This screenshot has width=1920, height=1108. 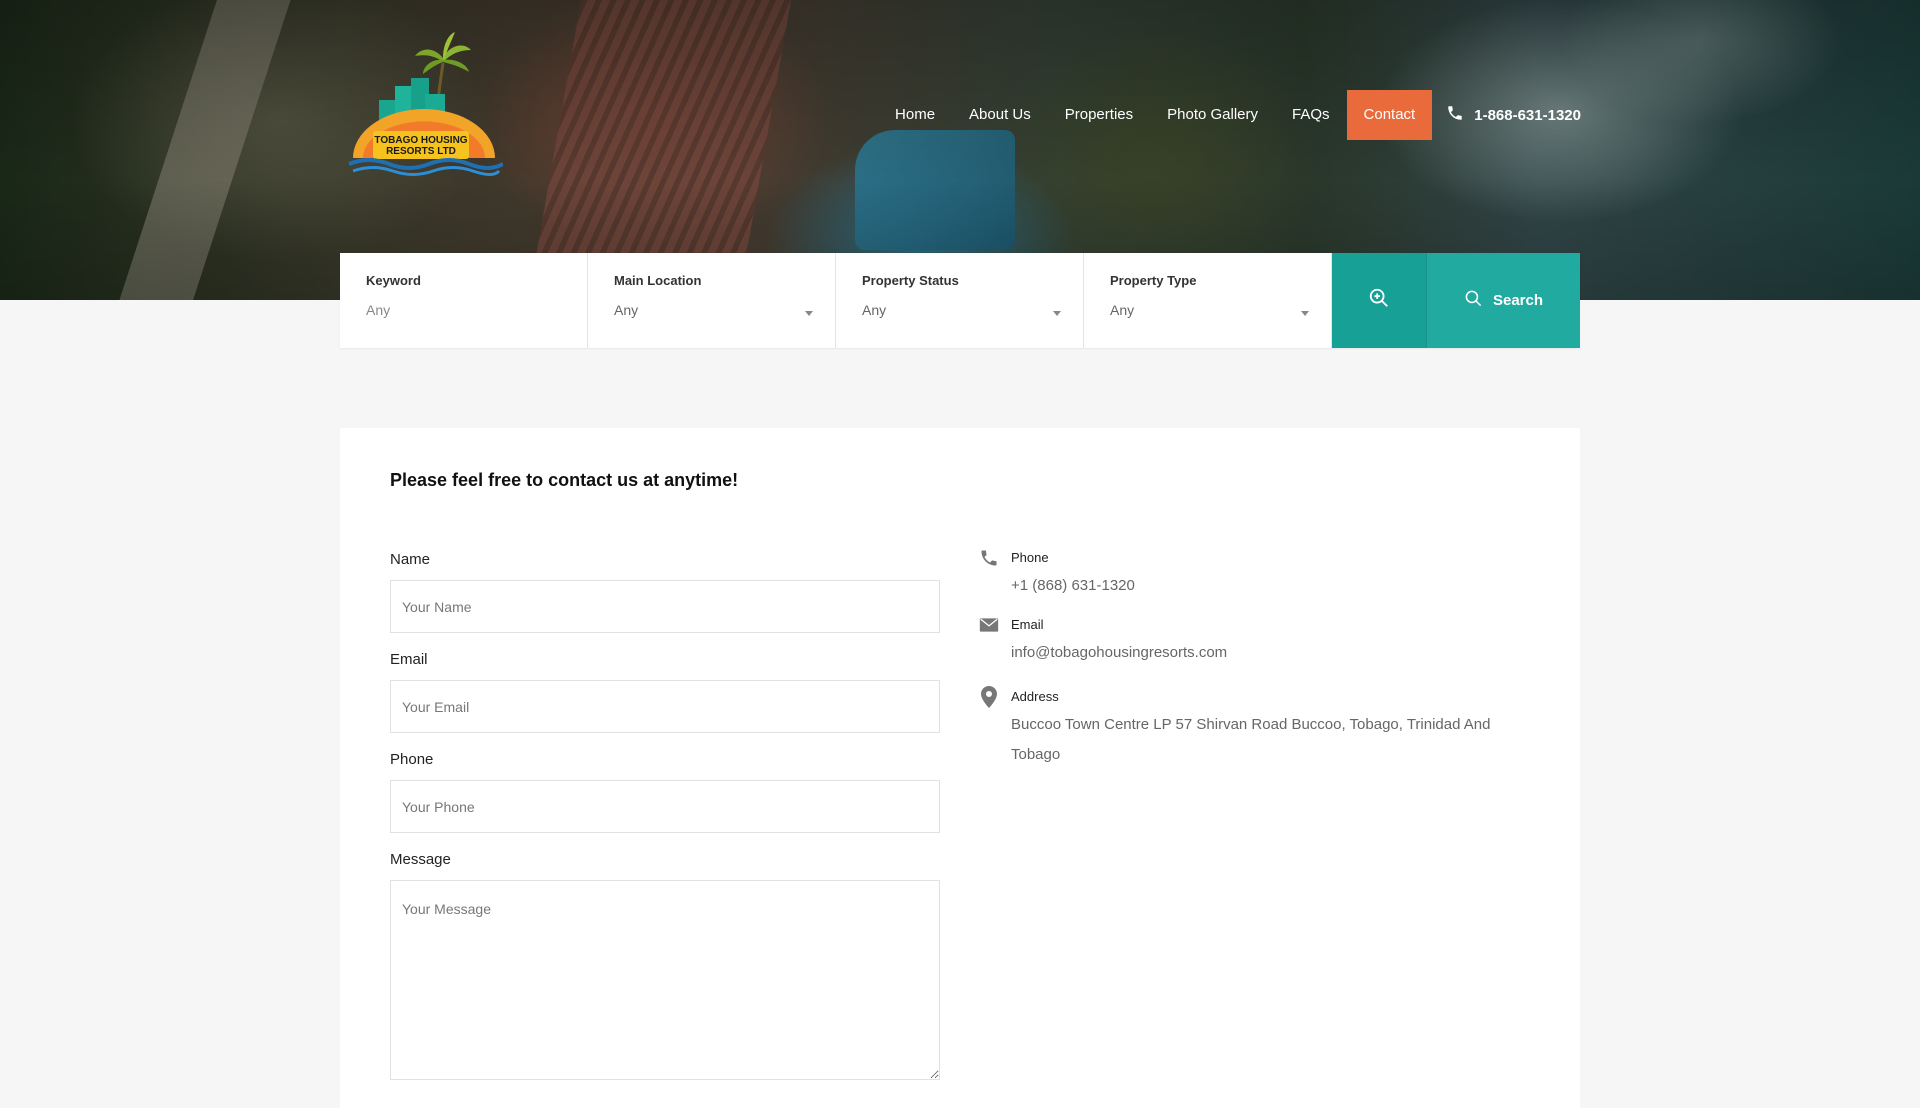 What do you see at coordinates (420, 140) in the screenshot?
I see `logo-text-line1: TOBAGO HOUSING` at bounding box center [420, 140].